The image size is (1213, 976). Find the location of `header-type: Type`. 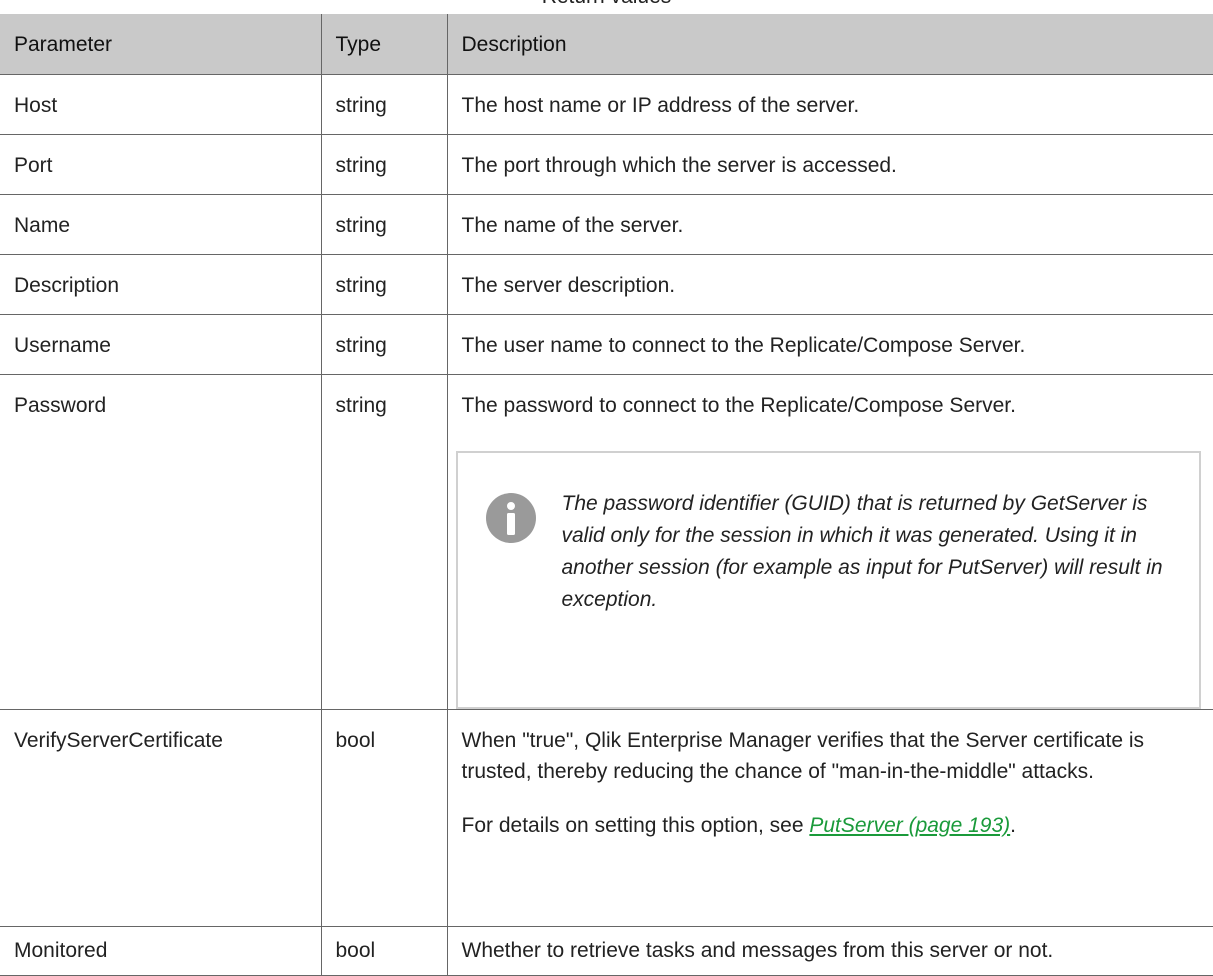

header-type: Type is located at coordinates (384, 44).